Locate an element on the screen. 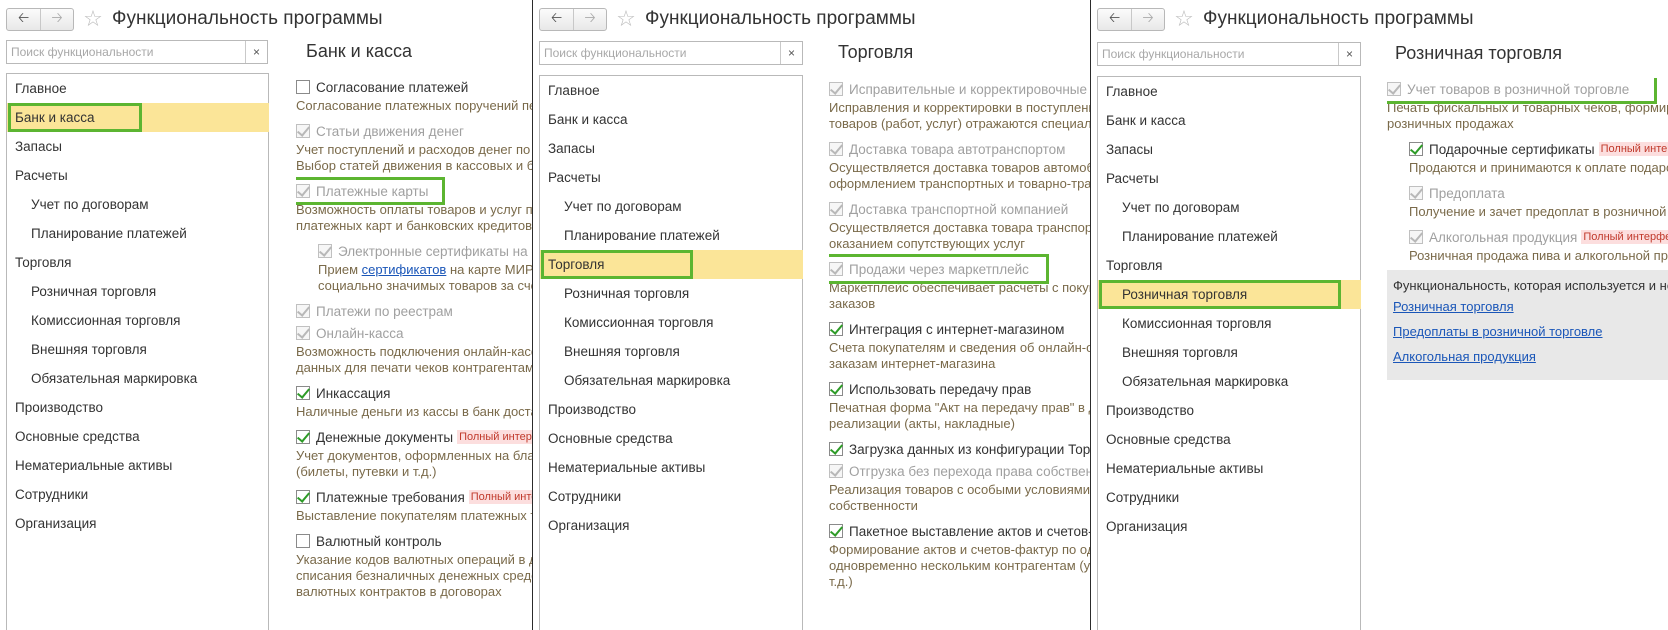  option-marketplace: Продажи через маркетплейс is located at coordinates (959, 269).